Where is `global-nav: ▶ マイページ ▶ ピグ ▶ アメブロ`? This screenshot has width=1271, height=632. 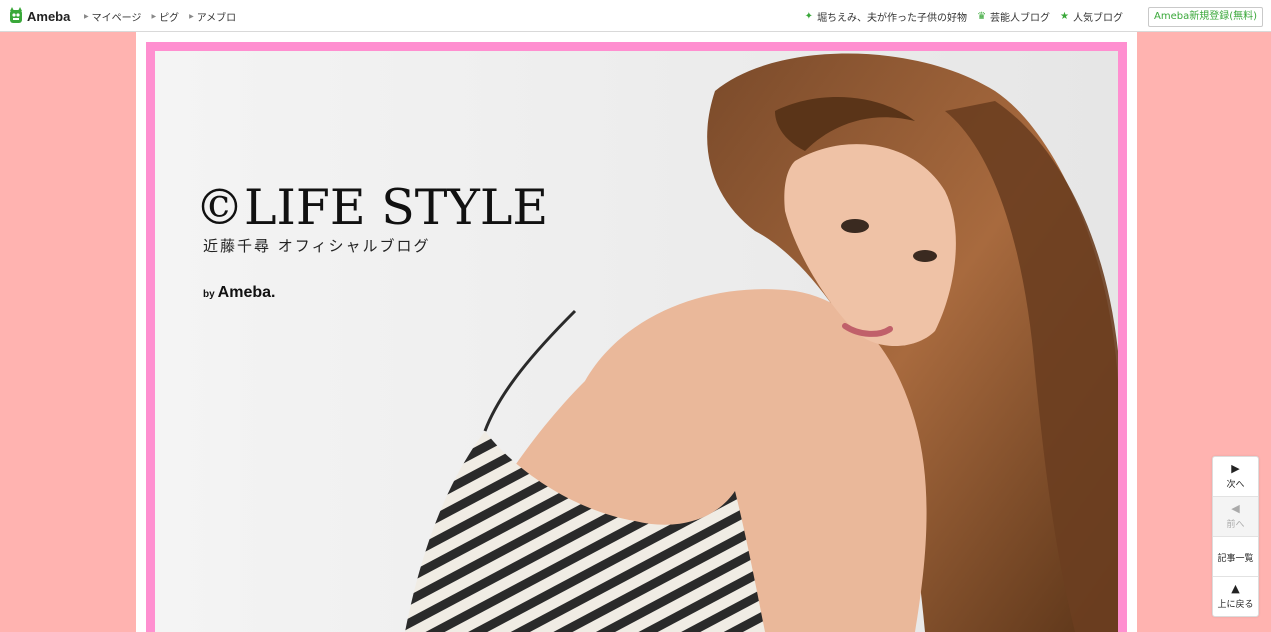 global-nav: ▶ マイページ ▶ ピグ ▶ アメブロ is located at coordinates (160, 16).